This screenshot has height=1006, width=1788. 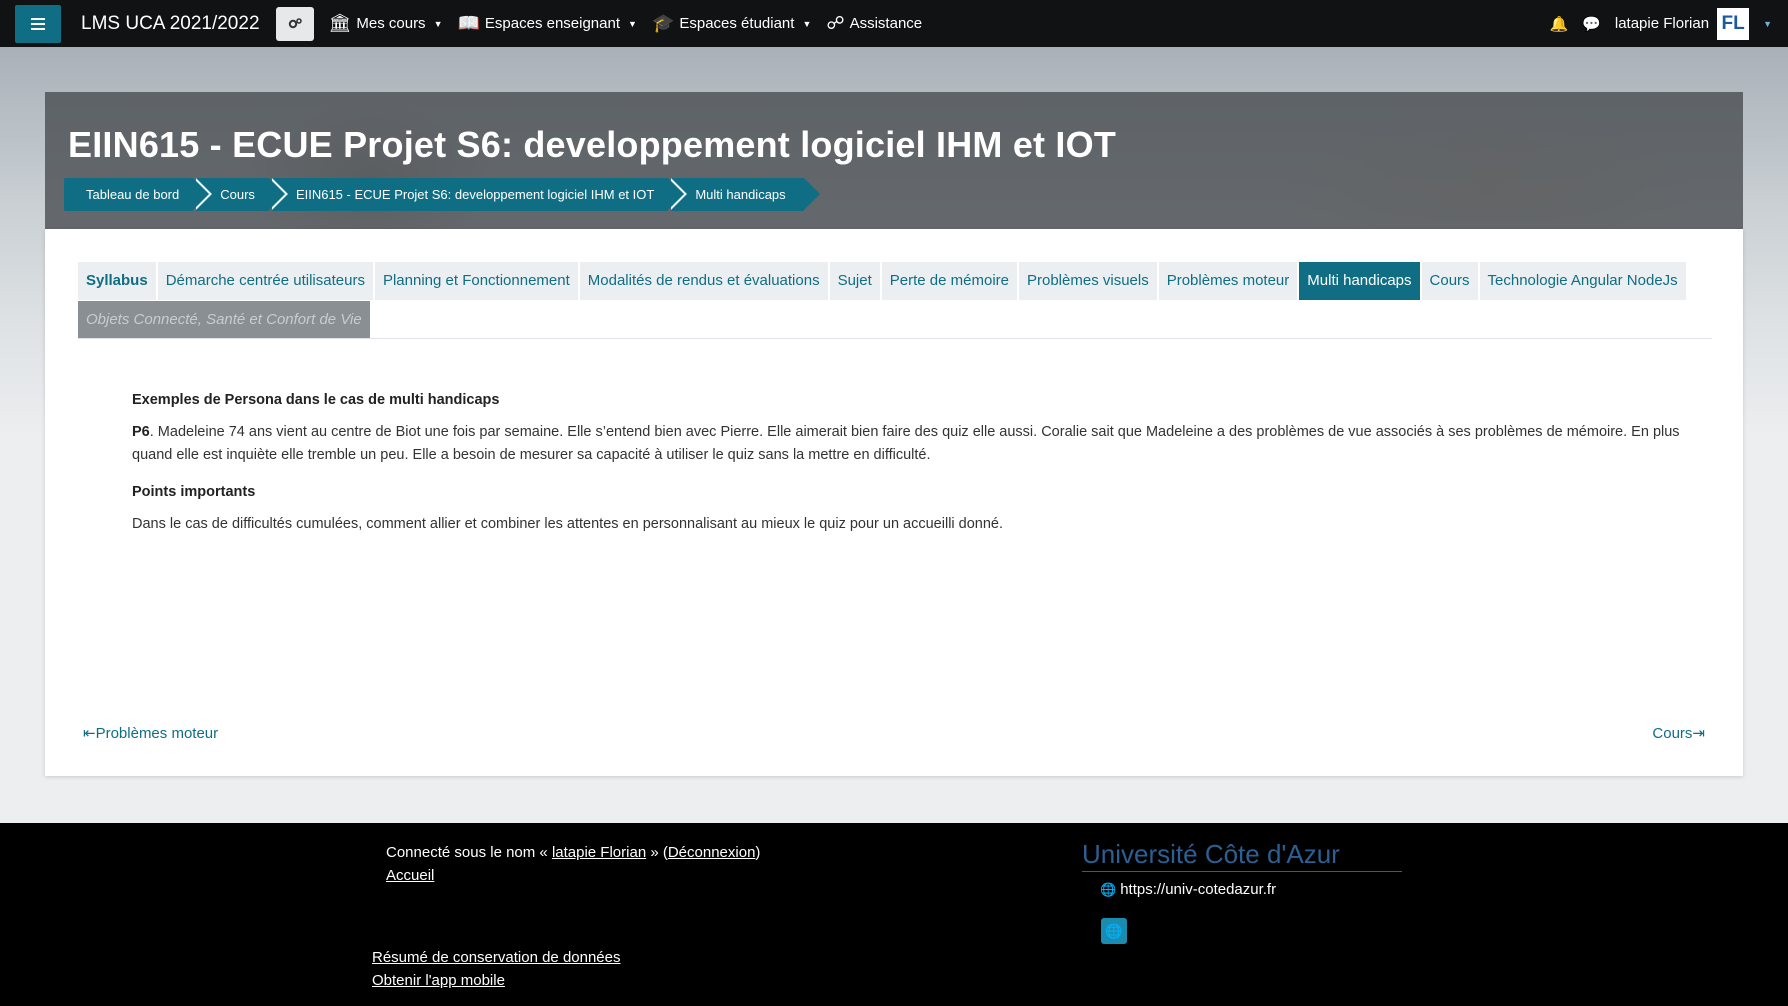 I want to click on nav-espaces-etudiant-label: Espaces étudiant, so click(x=737, y=23).